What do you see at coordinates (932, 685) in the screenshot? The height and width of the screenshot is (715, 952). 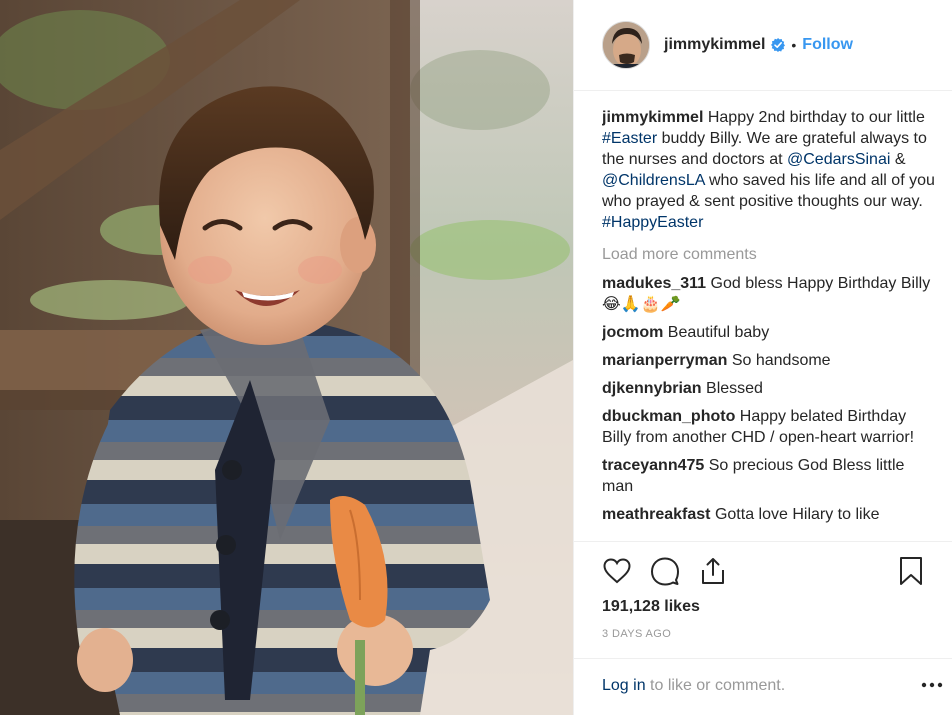 I see `more-dots-icon` at bounding box center [932, 685].